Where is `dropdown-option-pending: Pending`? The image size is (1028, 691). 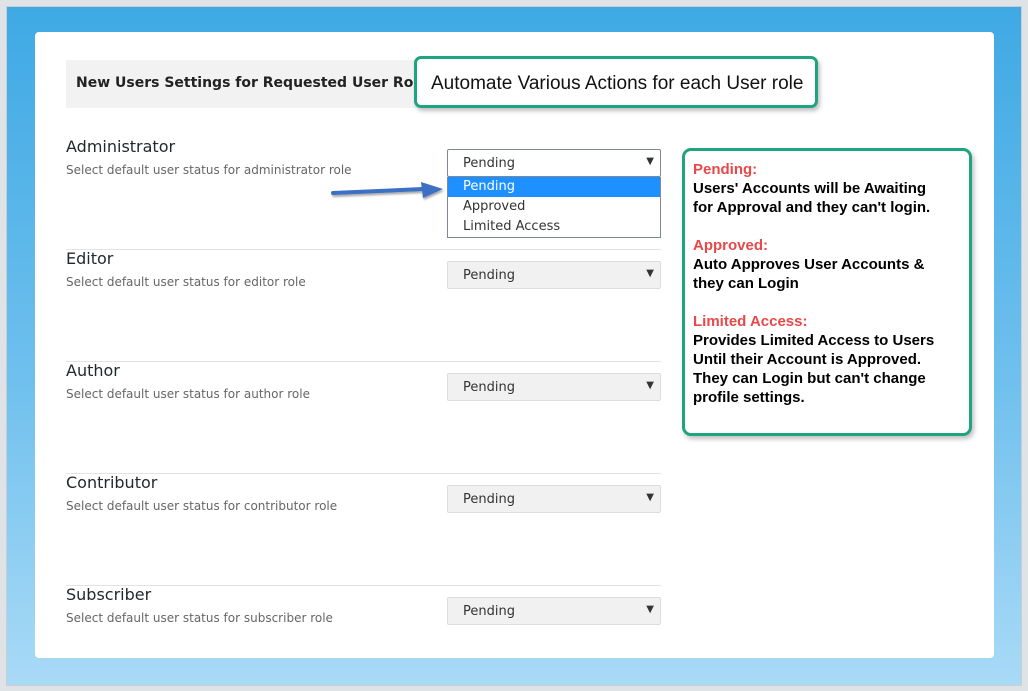
dropdown-option-pending: Pending is located at coordinates (554, 187).